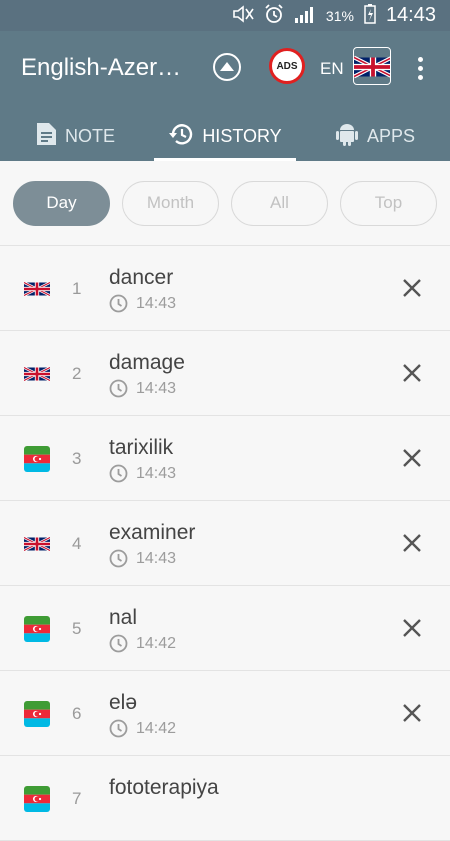 This screenshot has height=841, width=450. What do you see at coordinates (410, 15) in the screenshot?
I see `clock-time: 14:43` at bounding box center [410, 15].